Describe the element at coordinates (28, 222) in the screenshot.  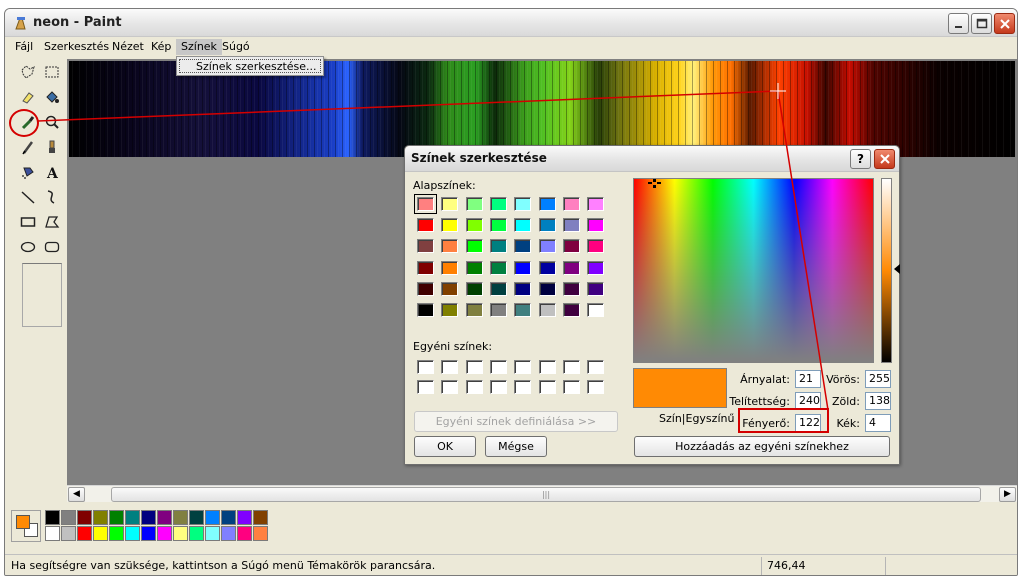
I see `rectangle-tool` at that location.